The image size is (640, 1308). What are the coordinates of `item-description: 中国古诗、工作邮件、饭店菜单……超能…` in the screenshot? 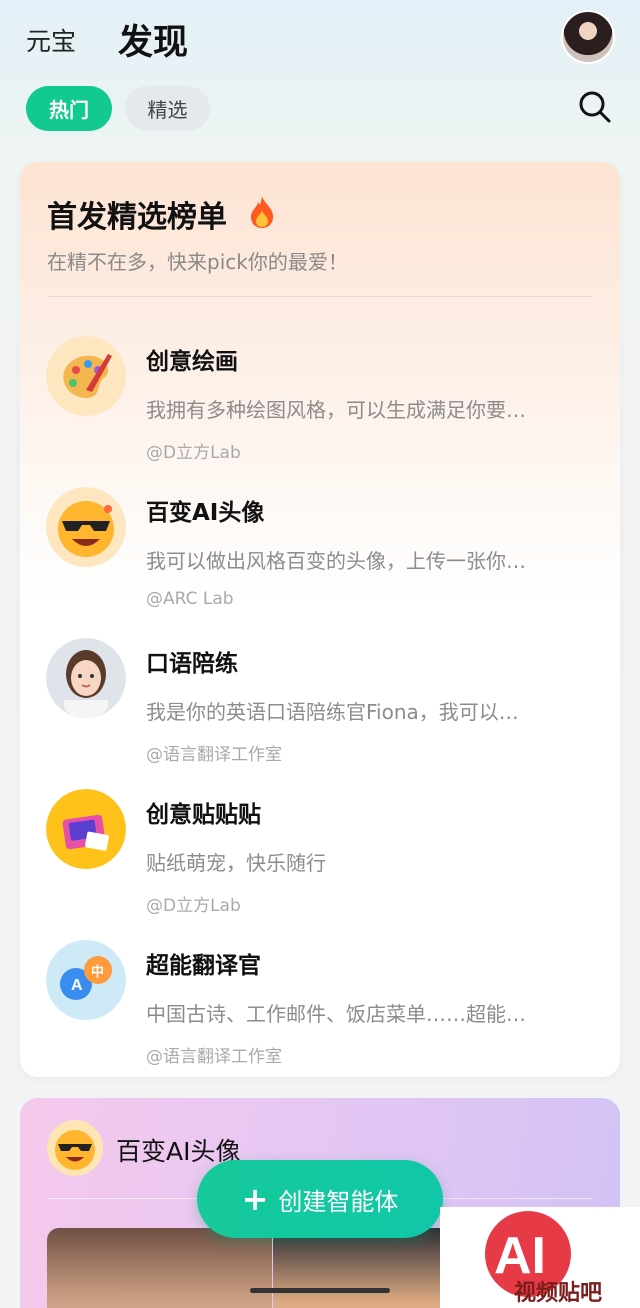 It's located at (336, 1014).